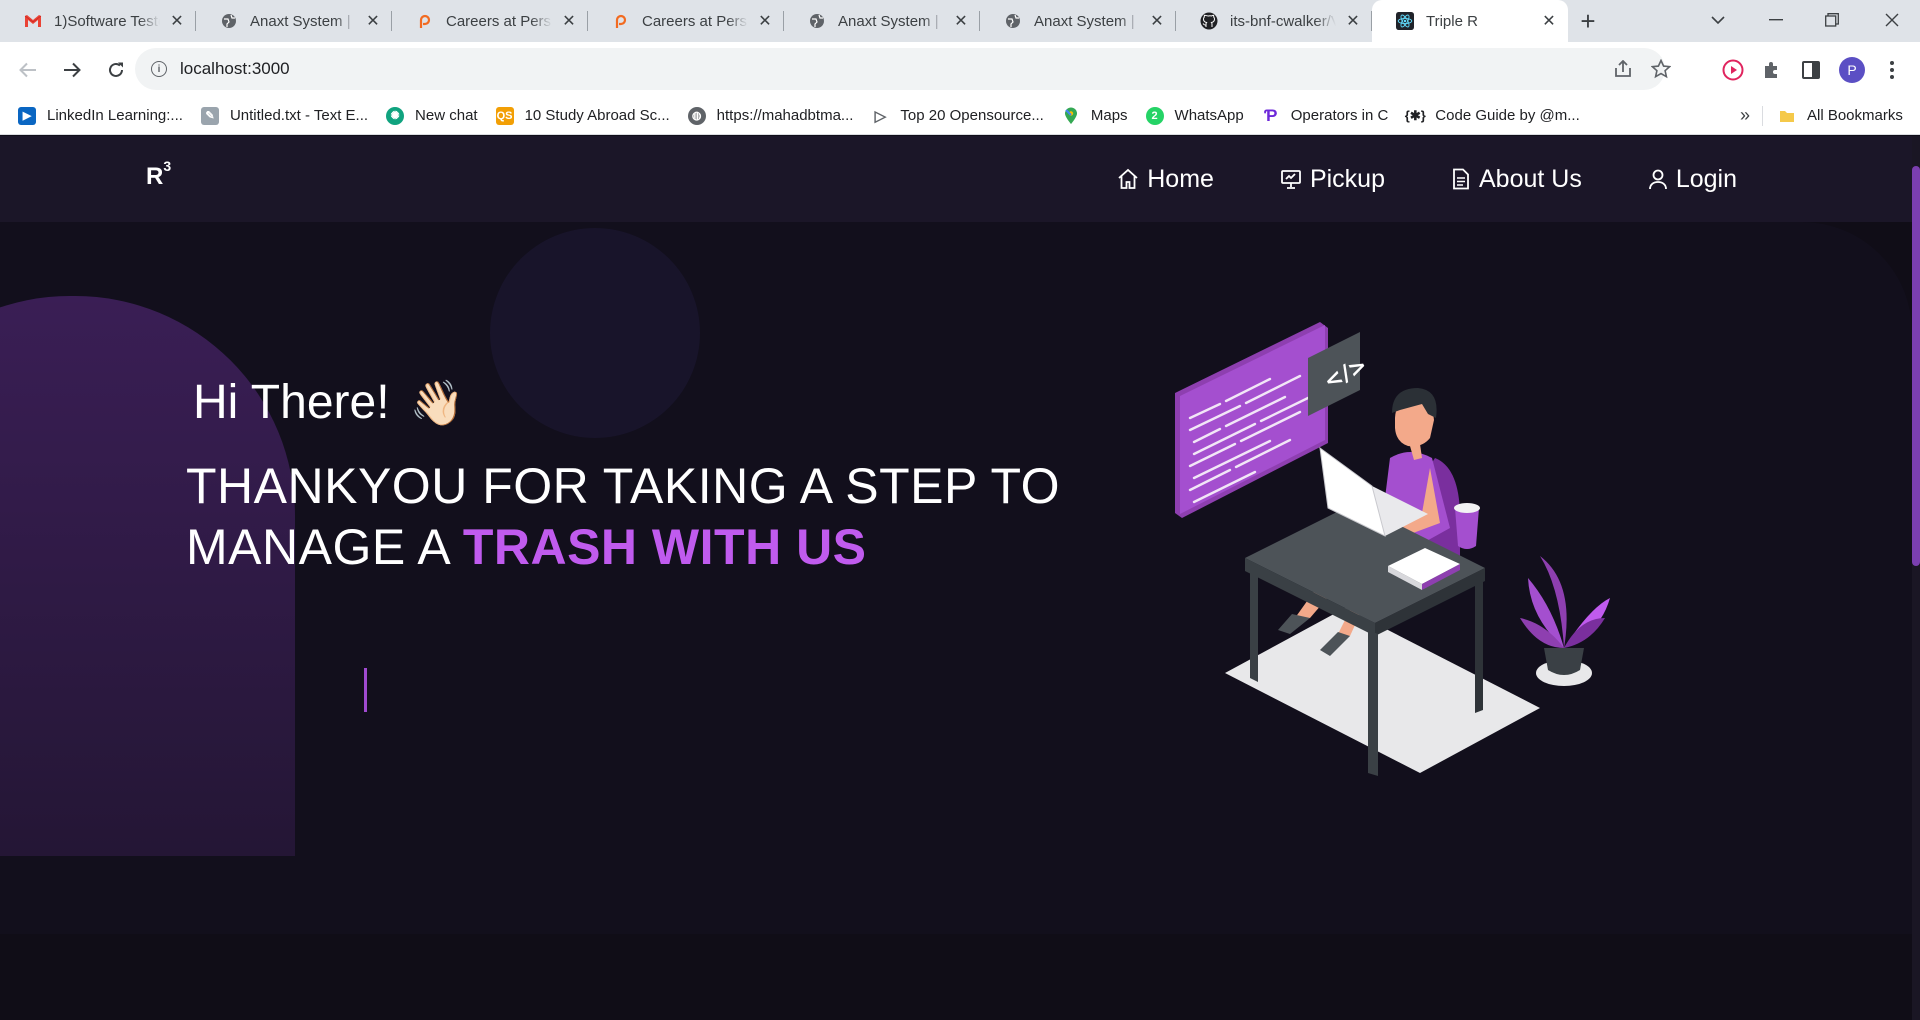 This screenshot has width=1920, height=1020. What do you see at coordinates (1347, 178) in the screenshot?
I see `nav-pickup-label: Pickup` at bounding box center [1347, 178].